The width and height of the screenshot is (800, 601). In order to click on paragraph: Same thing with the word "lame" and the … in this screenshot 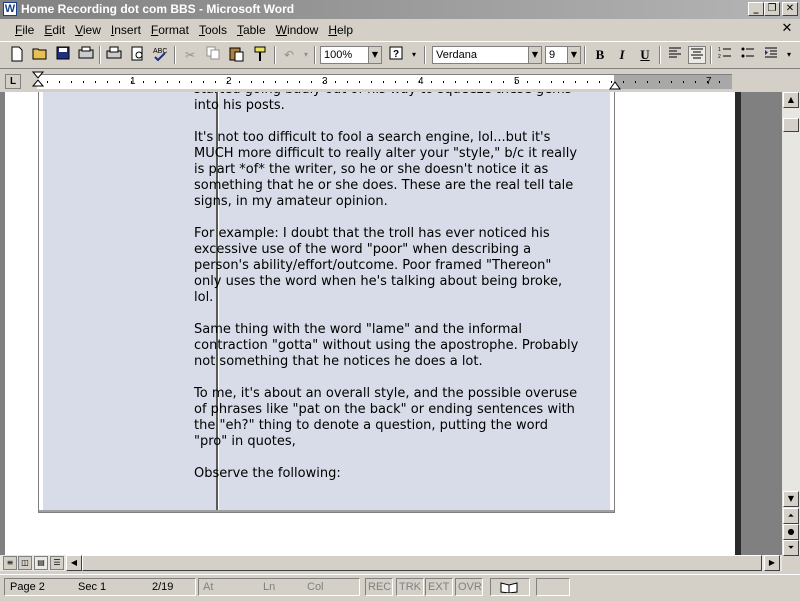, I will do `click(386, 346)`.